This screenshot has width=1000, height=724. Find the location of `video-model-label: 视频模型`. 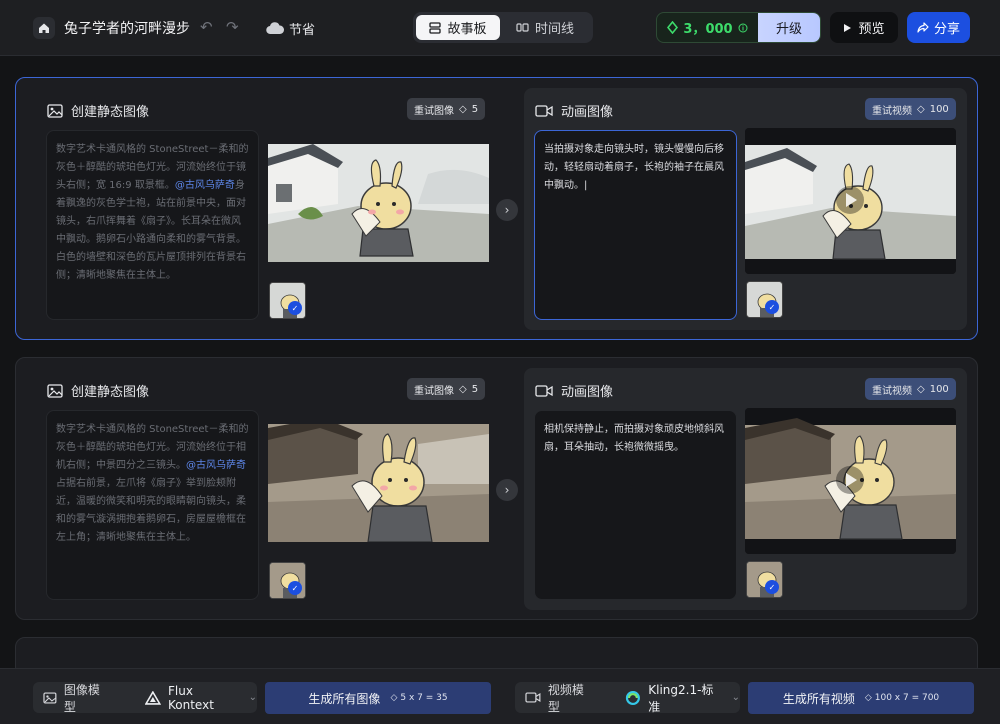

video-model-label: 视频模型 is located at coordinates (560, 698).